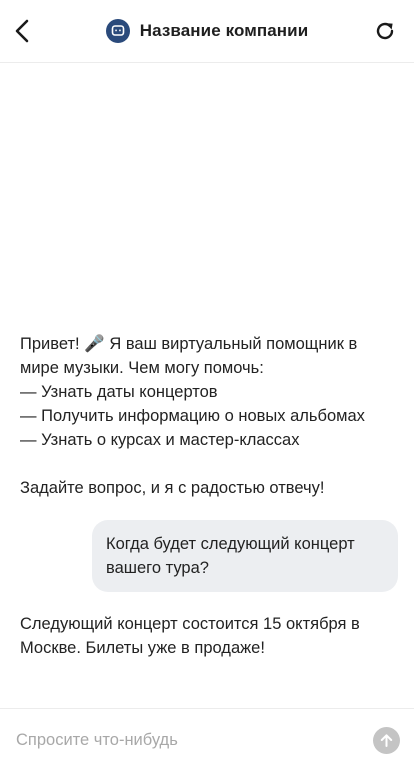  What do you see at coordinates (192, 416) in the screenshot?
I see `bot-message-line: — Получить информацию о новых альбомах` at bounding box center [192, 416].